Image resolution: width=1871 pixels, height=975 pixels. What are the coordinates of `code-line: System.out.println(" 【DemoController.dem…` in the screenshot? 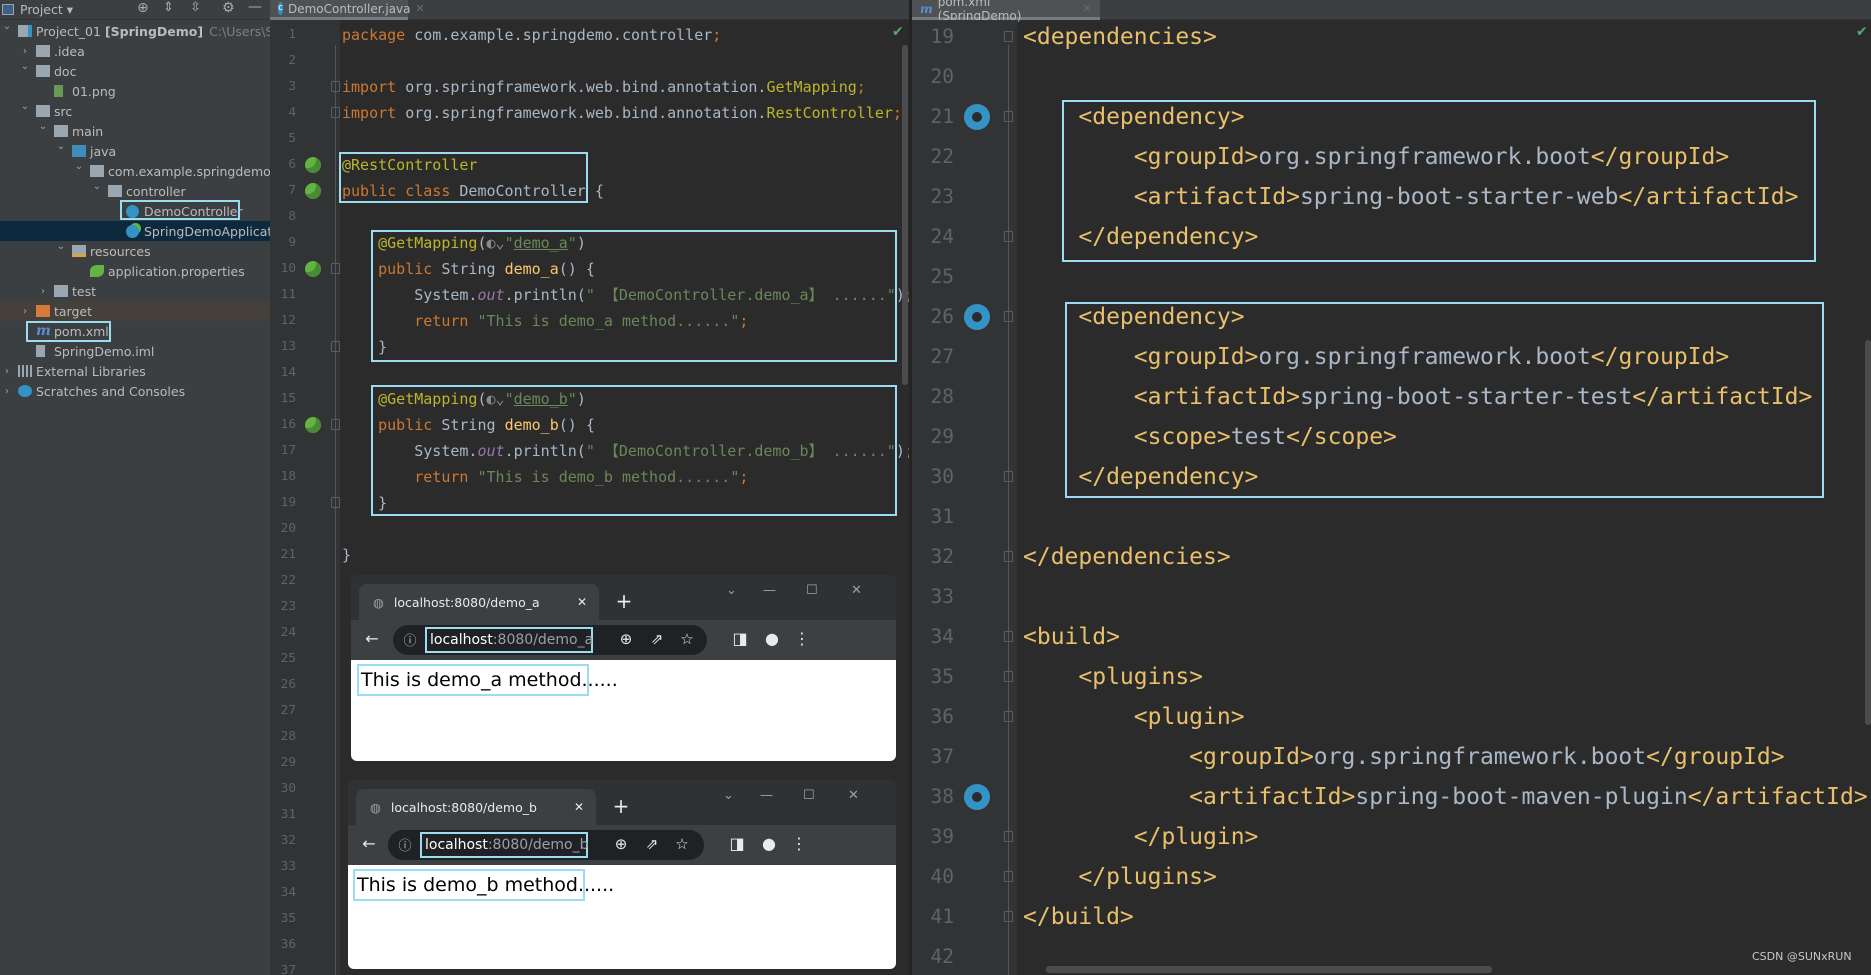 It's located at (625, 451).